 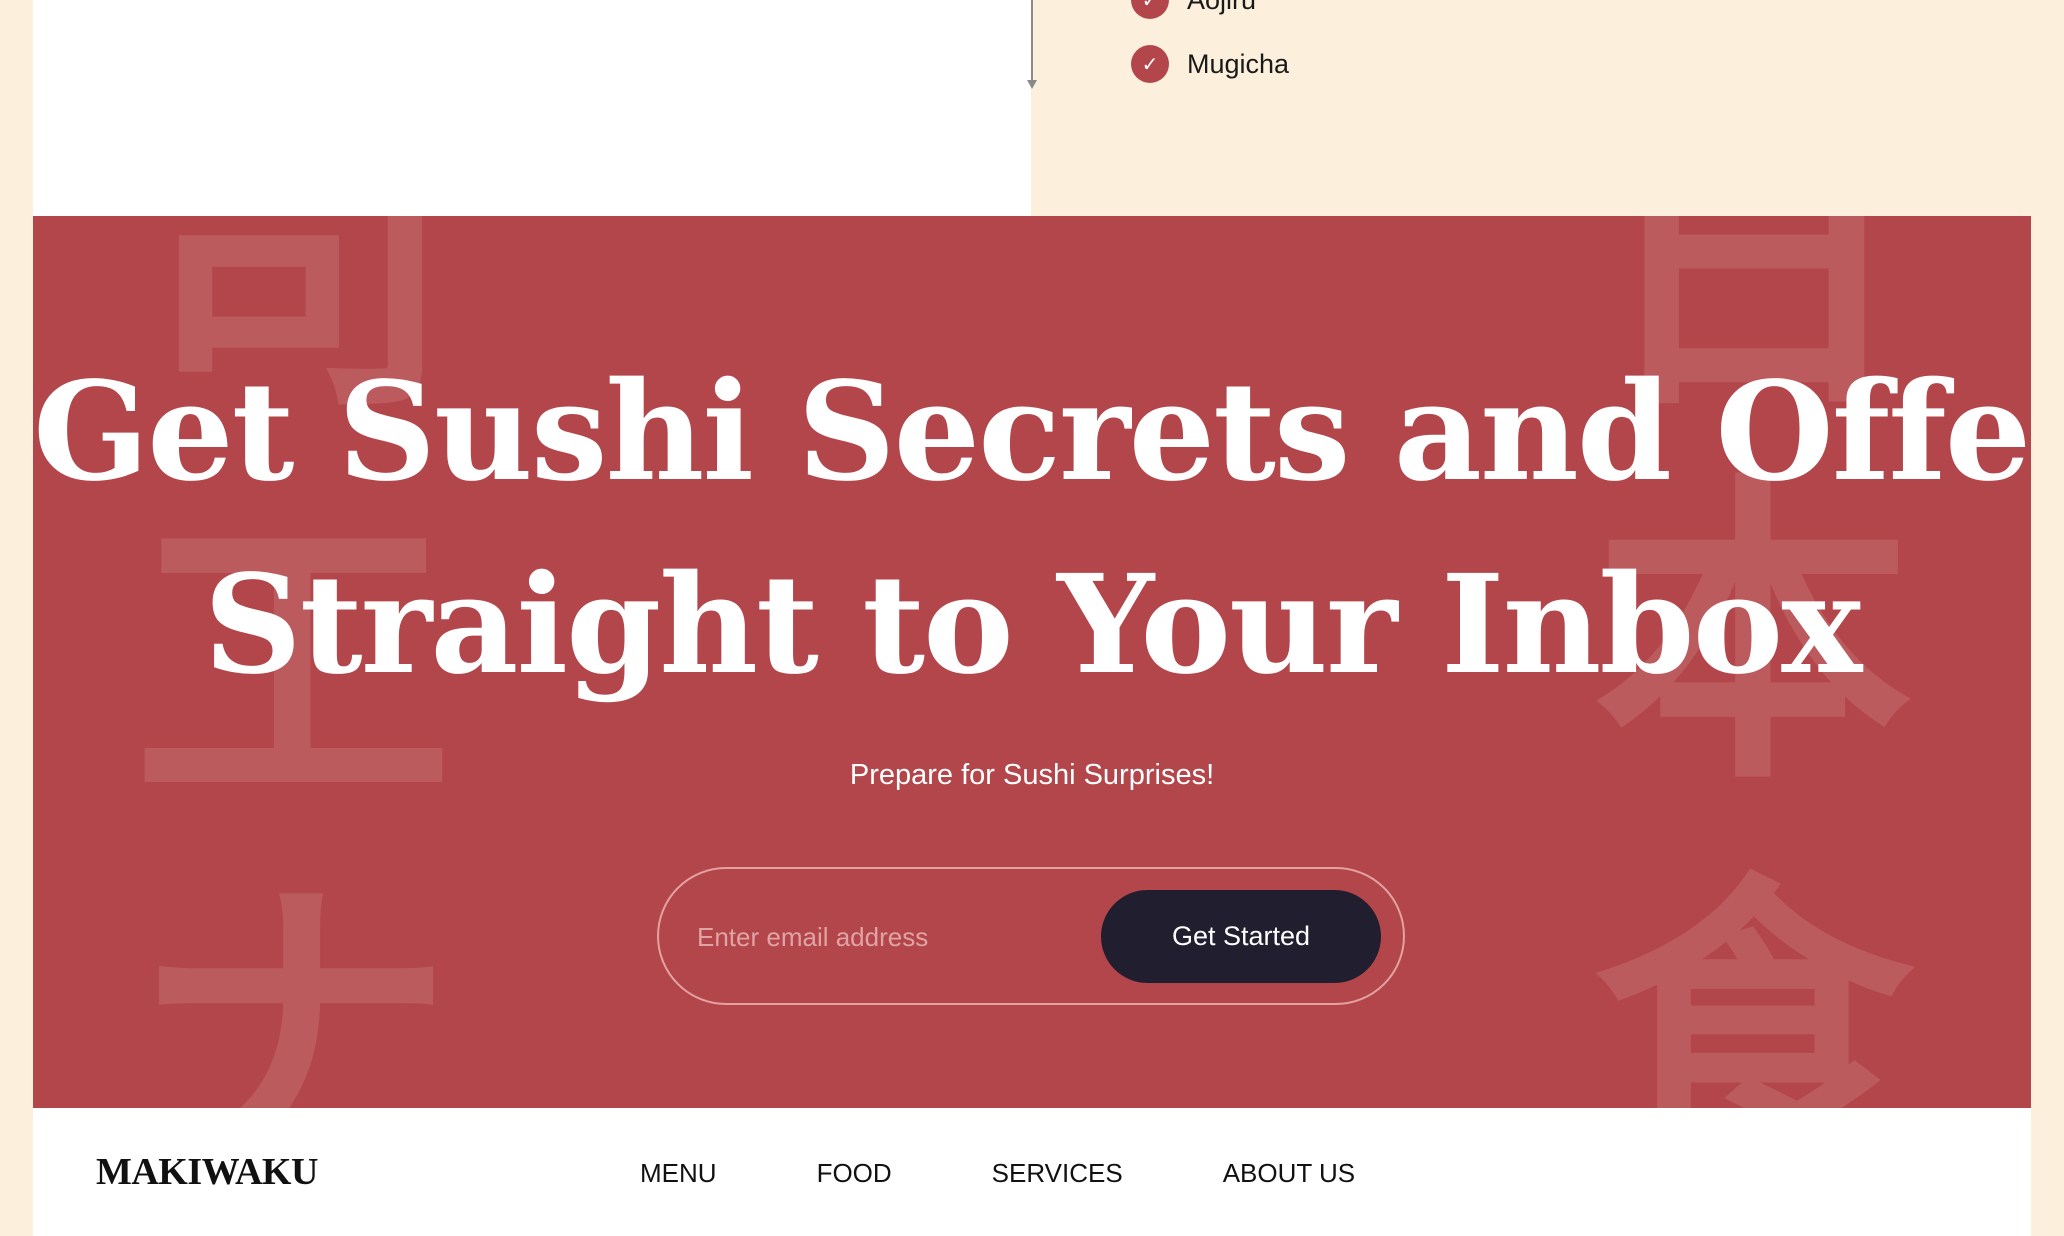 What do you see at coordinates (678, 1173) in the screenshot?
I see `nav-link-menu: MENU` at bounding box center [678, 1173].